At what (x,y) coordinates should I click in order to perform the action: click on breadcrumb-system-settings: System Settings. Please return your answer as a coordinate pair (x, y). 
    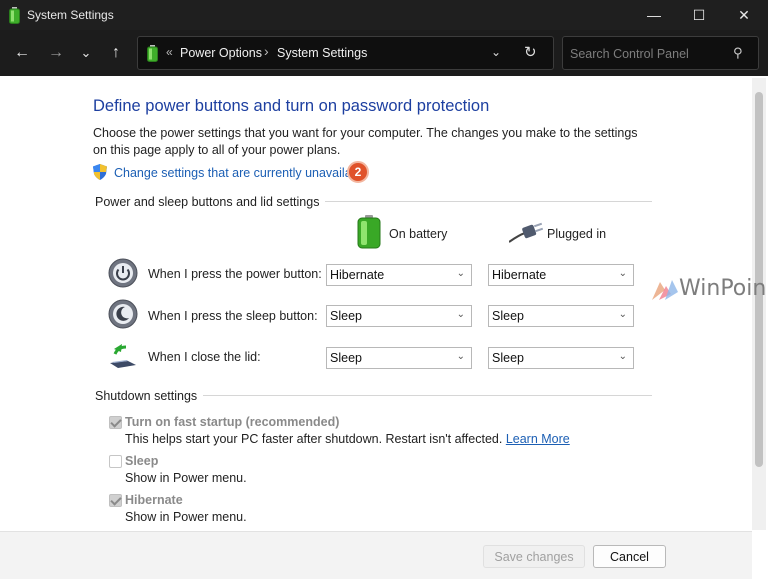
    Looking at the image, I should click on (322, 53).